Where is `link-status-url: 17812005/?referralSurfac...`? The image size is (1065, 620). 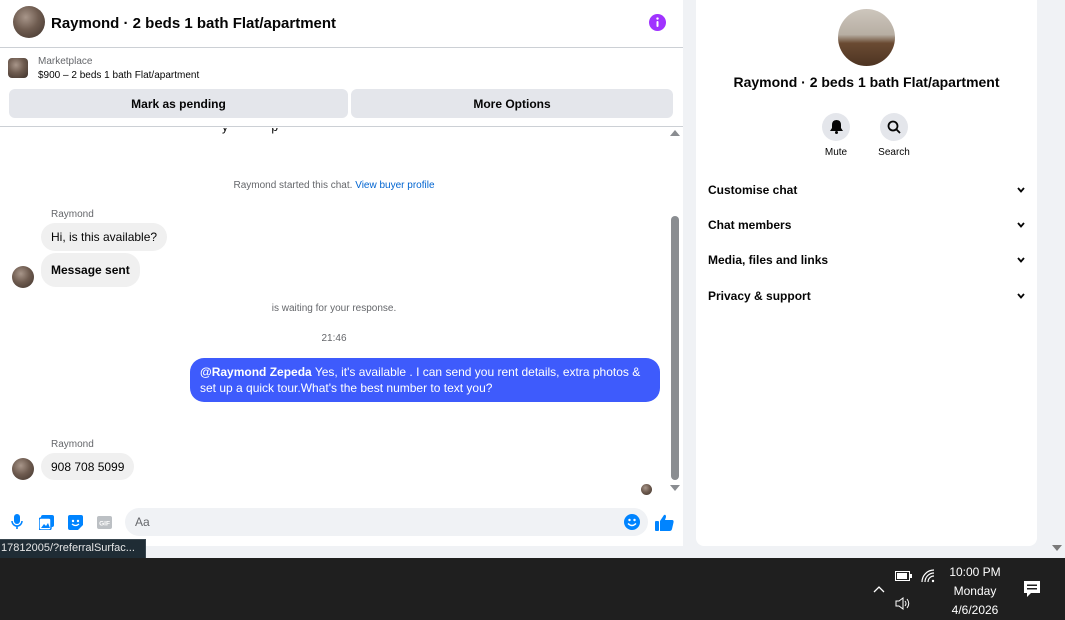 link-status-url: 17812005/?referralSurfac... is located at coordinates (73, 549).